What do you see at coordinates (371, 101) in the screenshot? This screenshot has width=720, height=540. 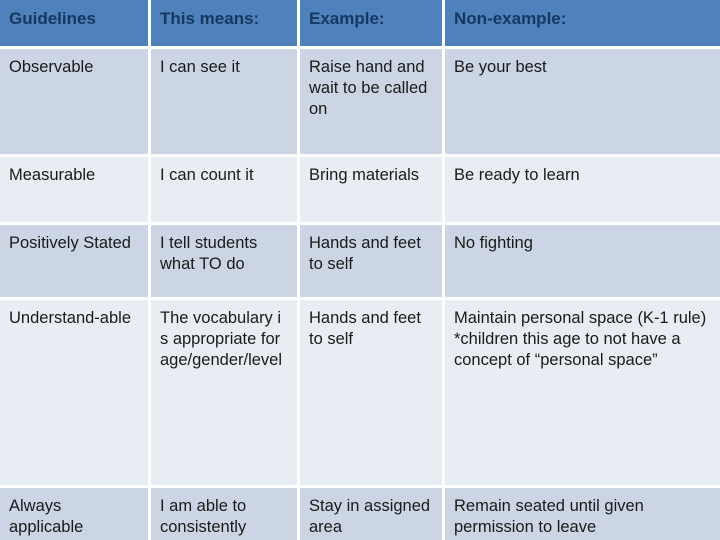 I see `cell-example: Raise hand and wait to be called on` at bounding box center [371, 101].